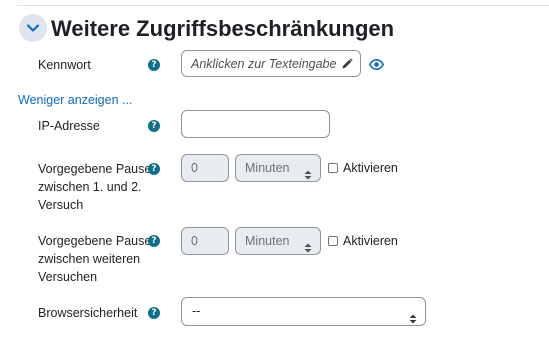 The height and width of the screenshot is (340, 549). Describe the element at coordinates (267, 168) in the screenshot. I see `delay1-unit-value: Minuten` at that location.